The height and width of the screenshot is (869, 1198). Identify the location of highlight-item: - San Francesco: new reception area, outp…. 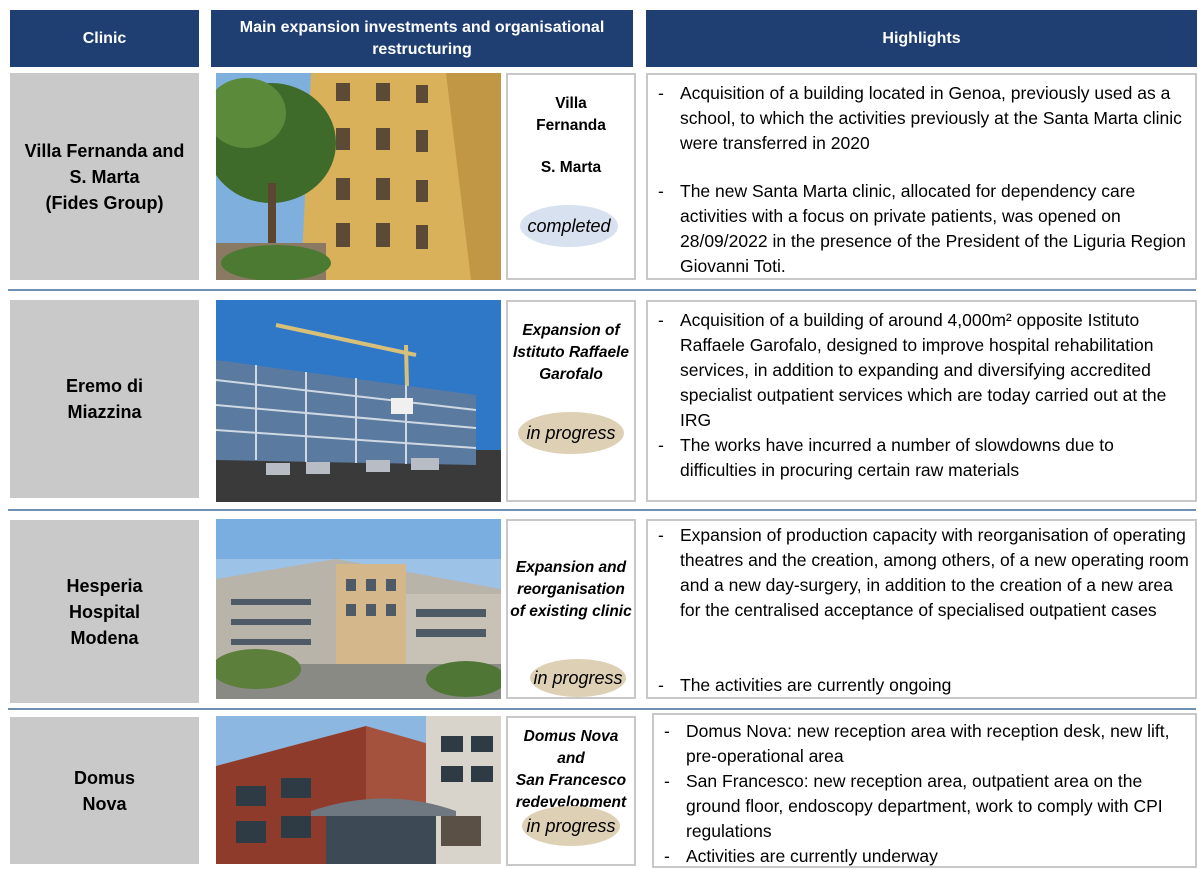
(913, 806).